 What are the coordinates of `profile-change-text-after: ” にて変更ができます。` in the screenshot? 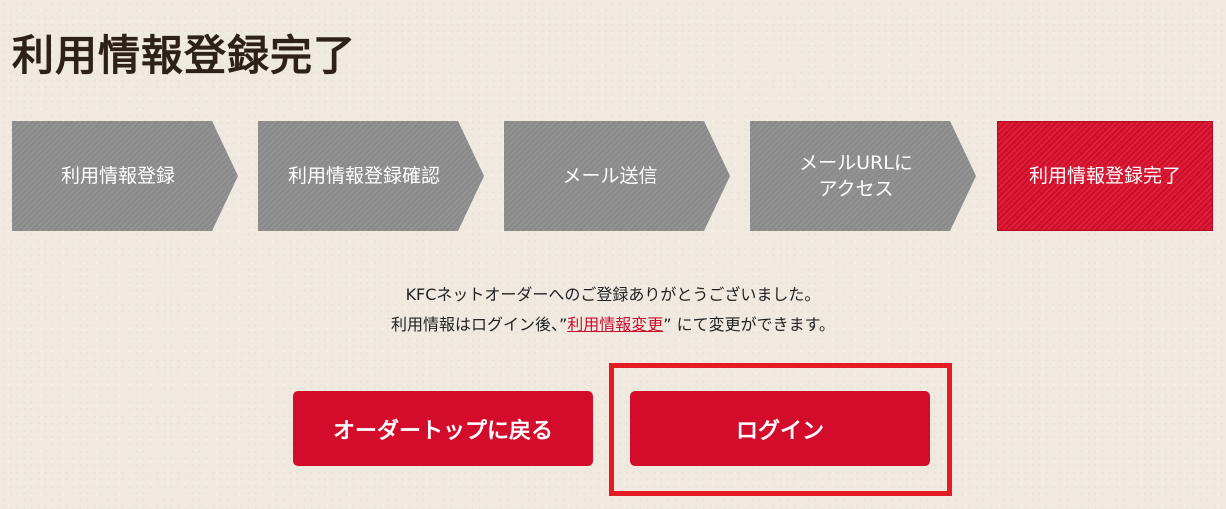 It's located at (749, 324).